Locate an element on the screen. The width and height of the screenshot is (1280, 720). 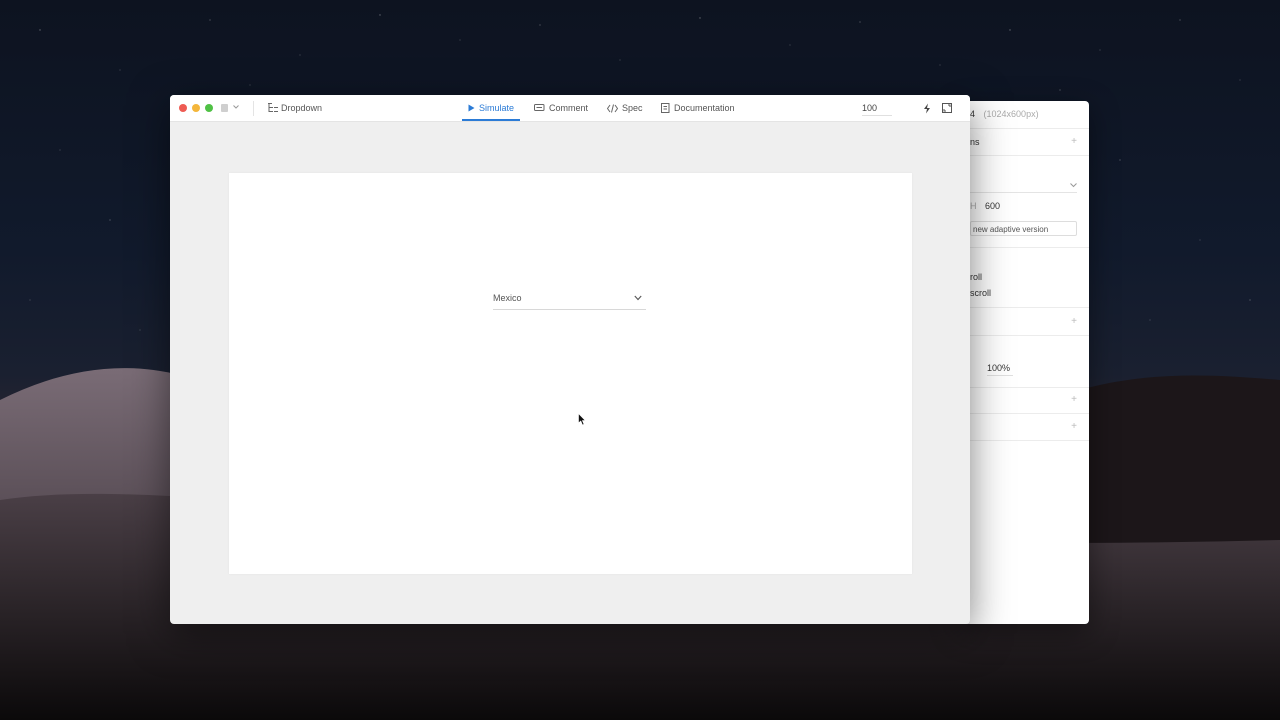
section-header: ns is located at coordinates (975, 142).